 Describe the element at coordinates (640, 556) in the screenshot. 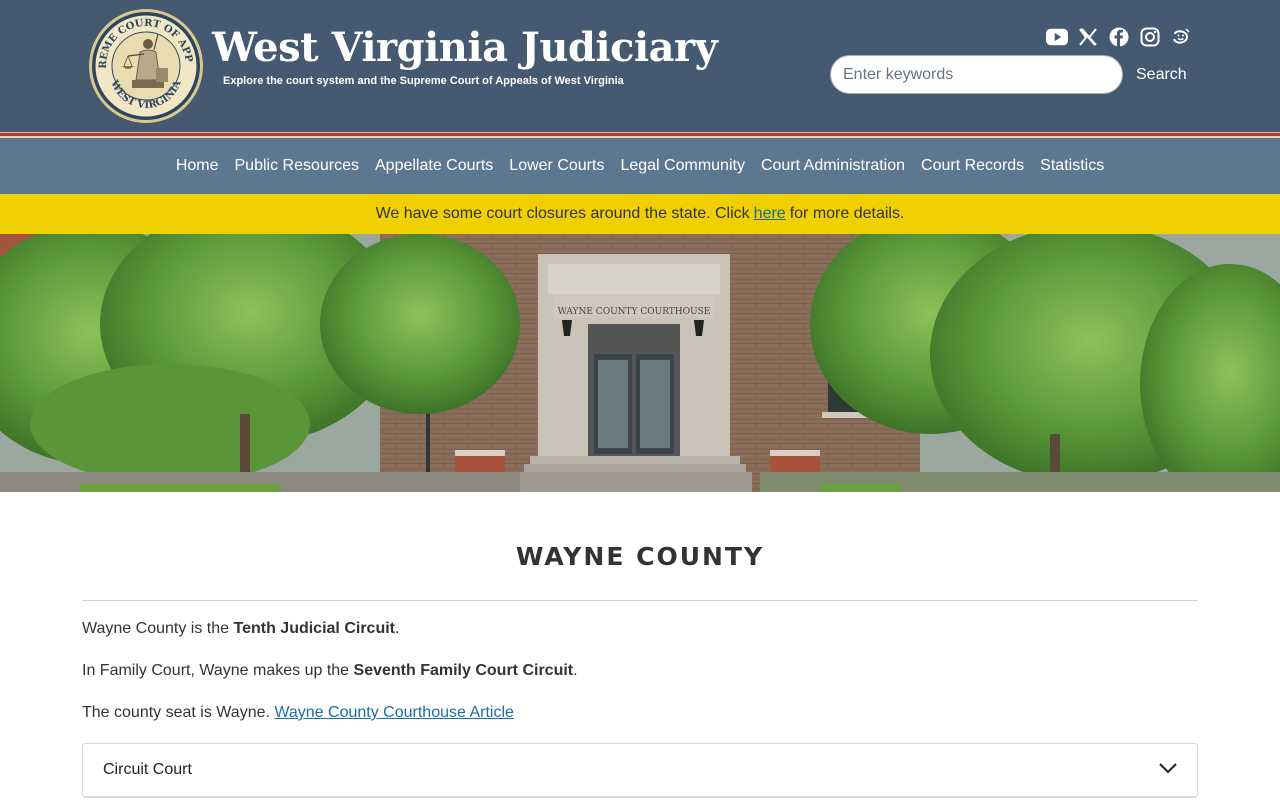

I see `page-title: WAYNE COUNTY` at that location.